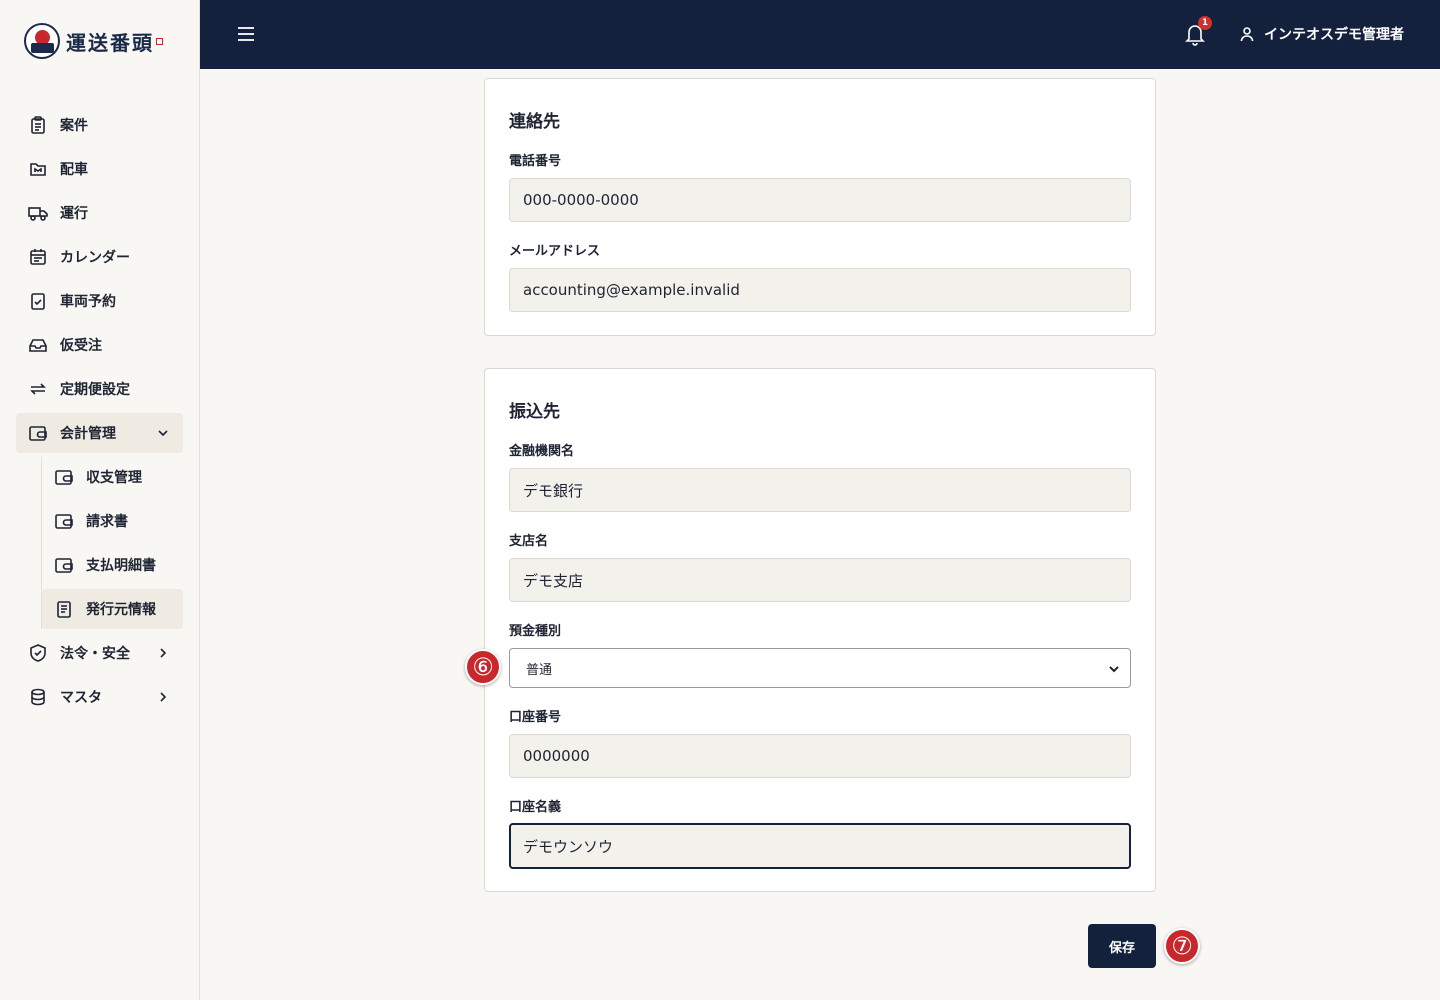  Describe the element at coordinates (95, 654) in the screenshot. I see `sidebar-item-label: 法令・安全` at that location.